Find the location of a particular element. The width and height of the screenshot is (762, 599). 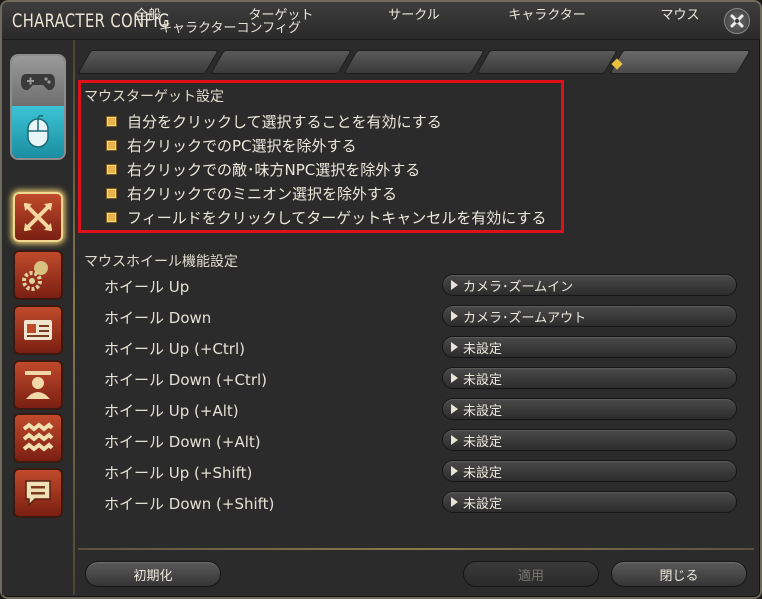

input-device-switcher is located at coordinates (38, 107).